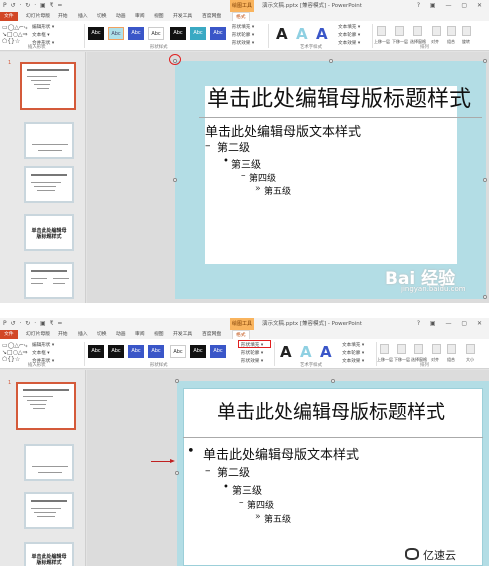 This screenshot has height=566, width=489. What do you see at coordinates (33, 324) in the screenshot?
I see `quick-access-toolbar: P ↺ · ↻ · ▣ ₹ =` at bounding box center [33, 324].